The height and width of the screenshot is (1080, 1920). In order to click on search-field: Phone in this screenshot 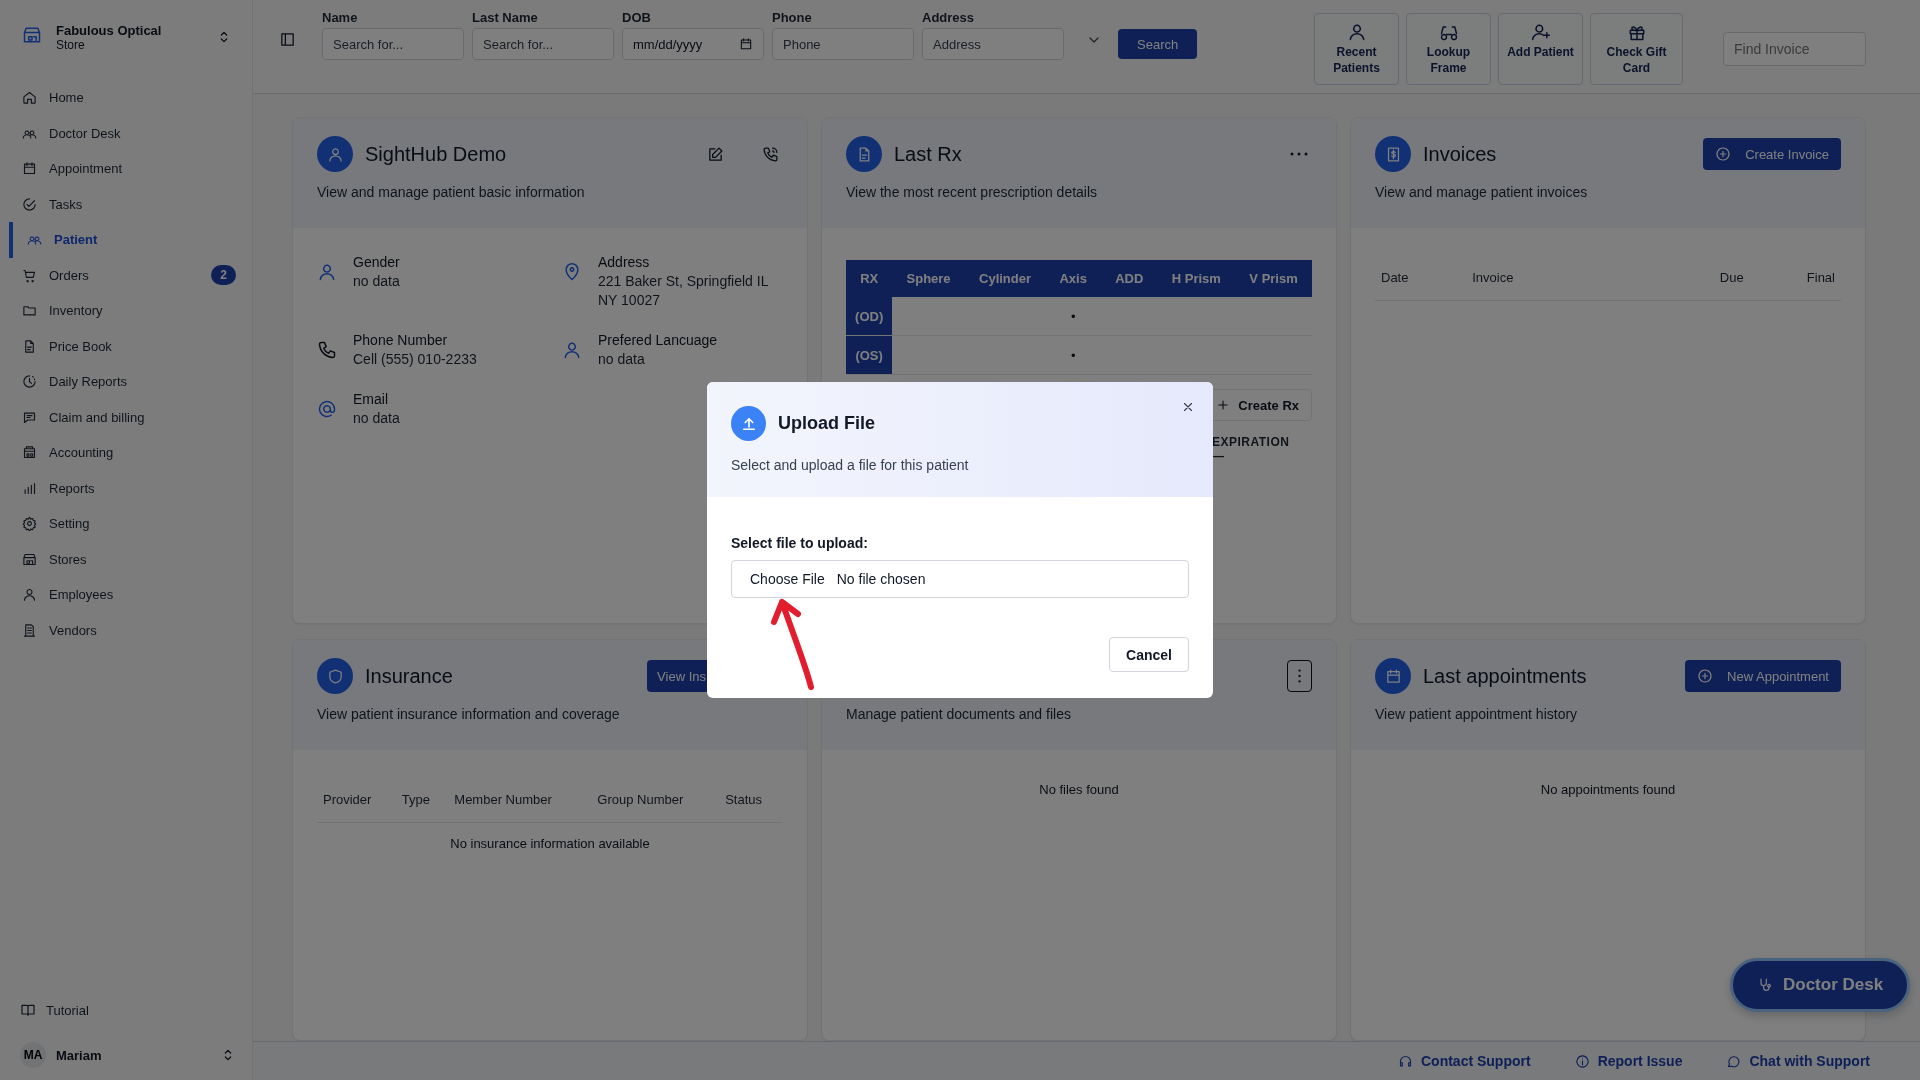, I will do `click(843, 44)`.